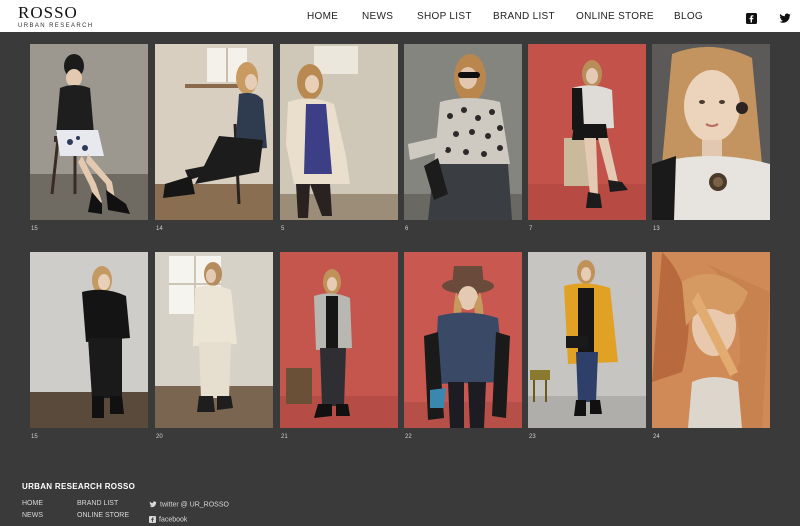 Image resolution: width=800 pixels, height=526 pixels. Describe the element at coordinates (407, 229) in the screenshot. I see `look-number: 6` at that location.